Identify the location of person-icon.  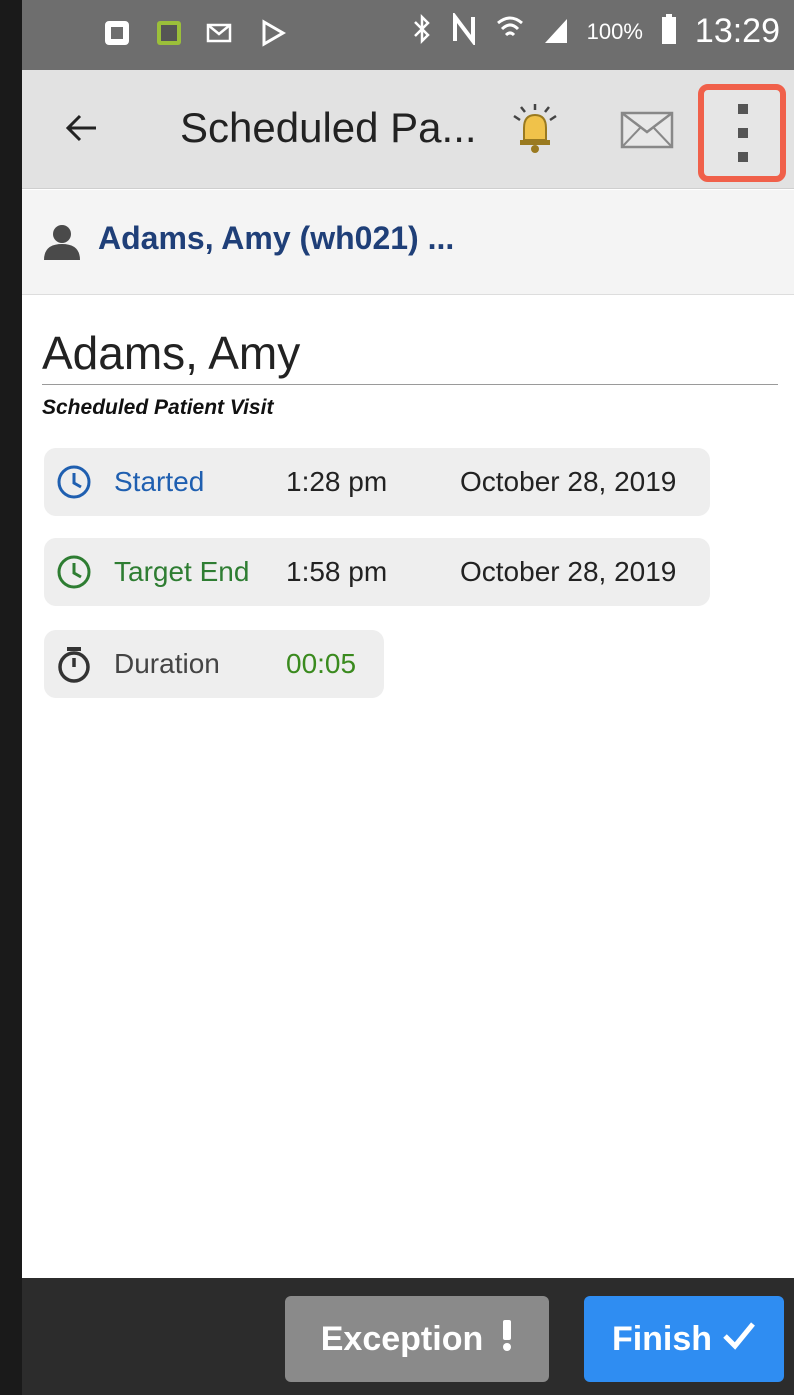
(62, 242).